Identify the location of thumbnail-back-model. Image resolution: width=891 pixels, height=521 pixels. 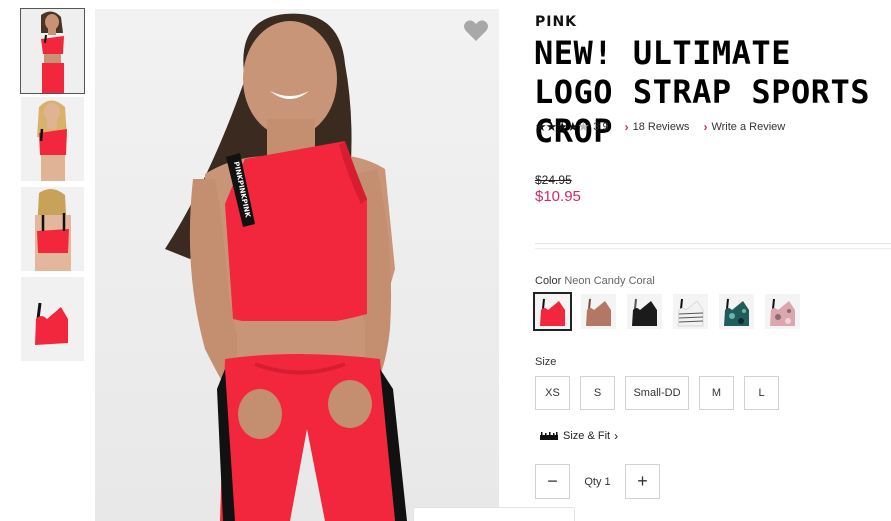
(52, 229).